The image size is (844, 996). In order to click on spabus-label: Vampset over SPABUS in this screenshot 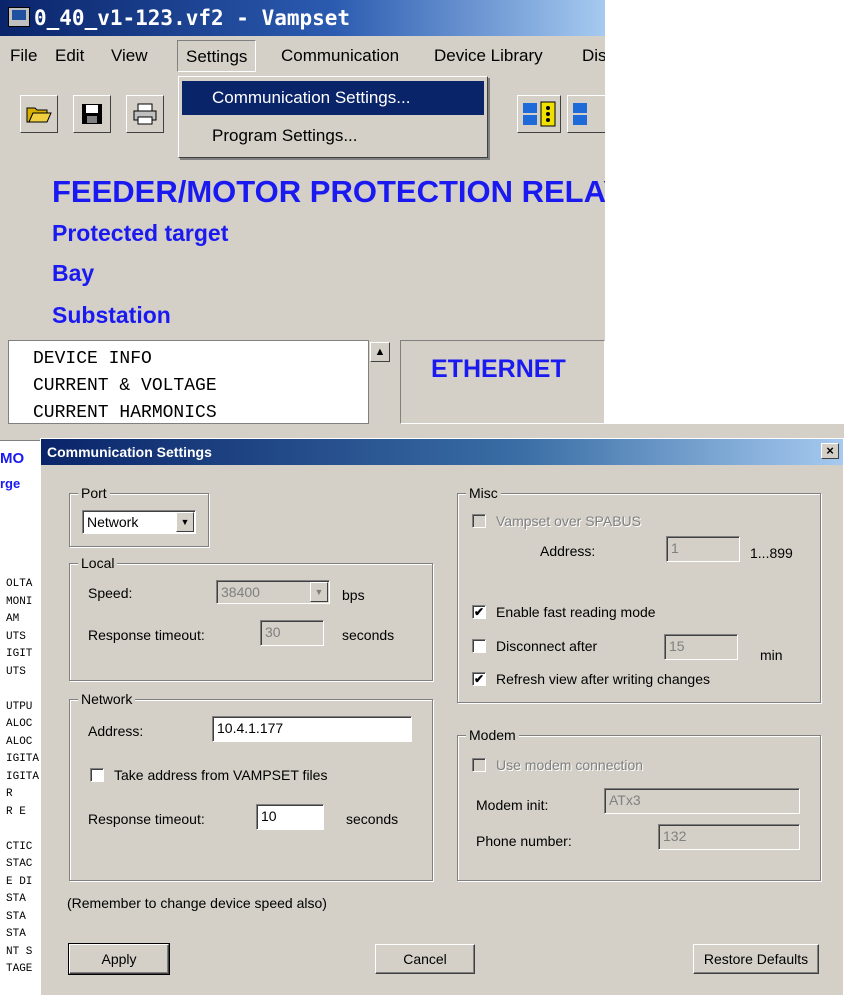, I will do `click(568, 521)`.